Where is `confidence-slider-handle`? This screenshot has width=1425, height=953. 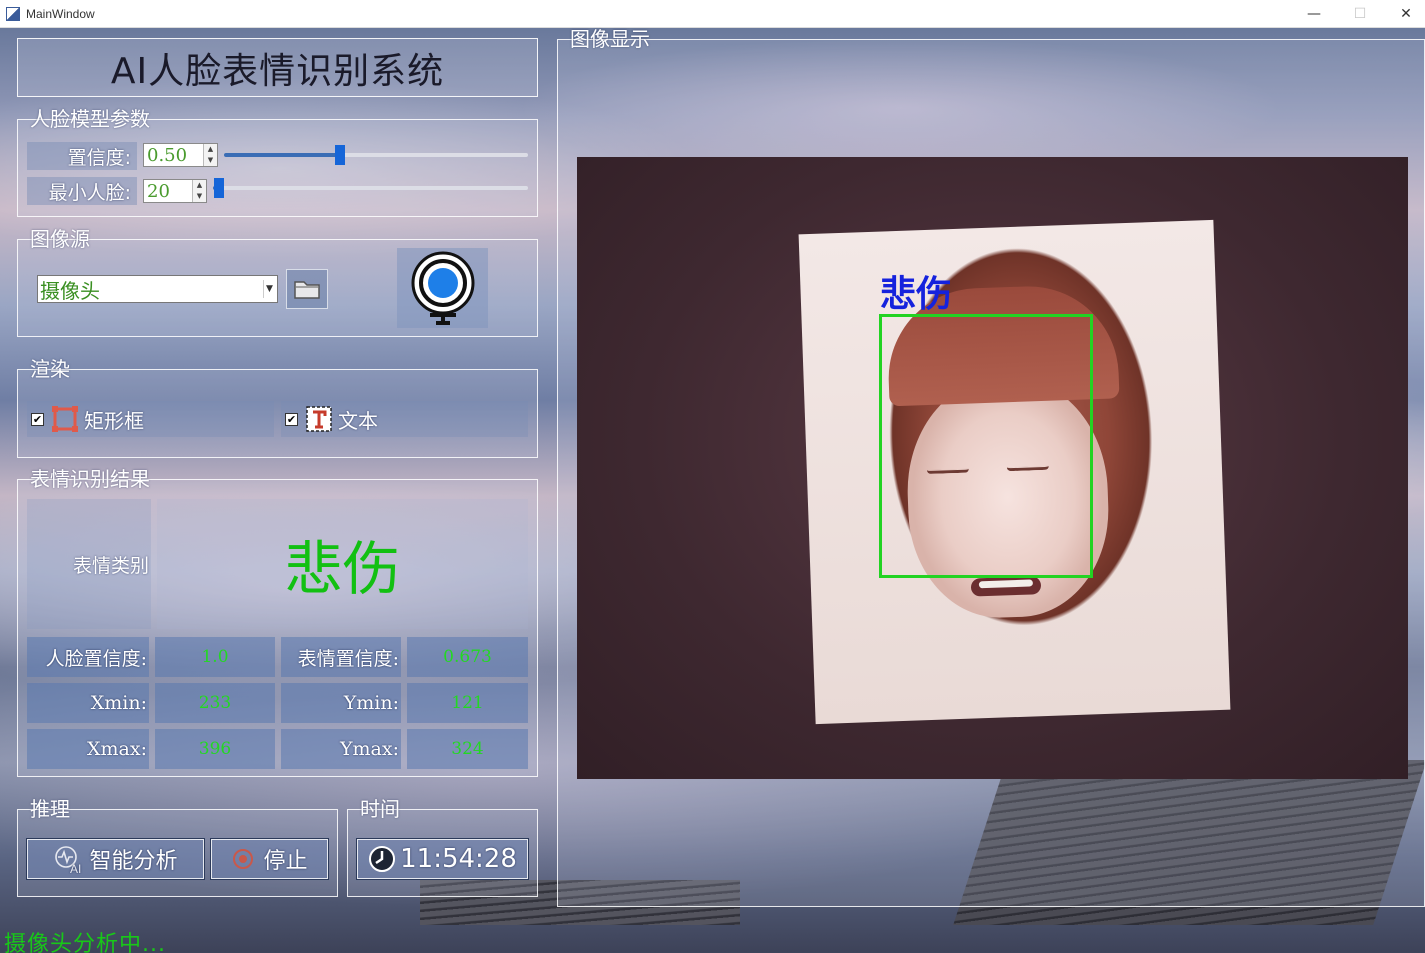
confidence-slider-handle is located at coordinates (339, 155).